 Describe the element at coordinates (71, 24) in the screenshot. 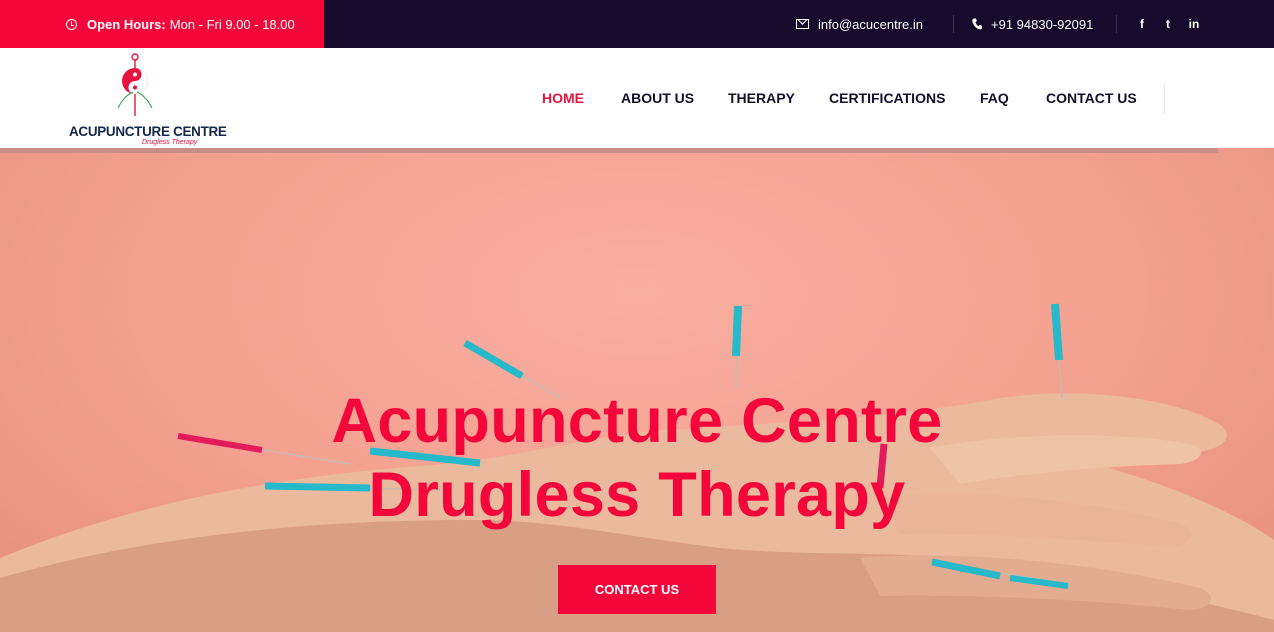

I see `clock-icon` at that location.